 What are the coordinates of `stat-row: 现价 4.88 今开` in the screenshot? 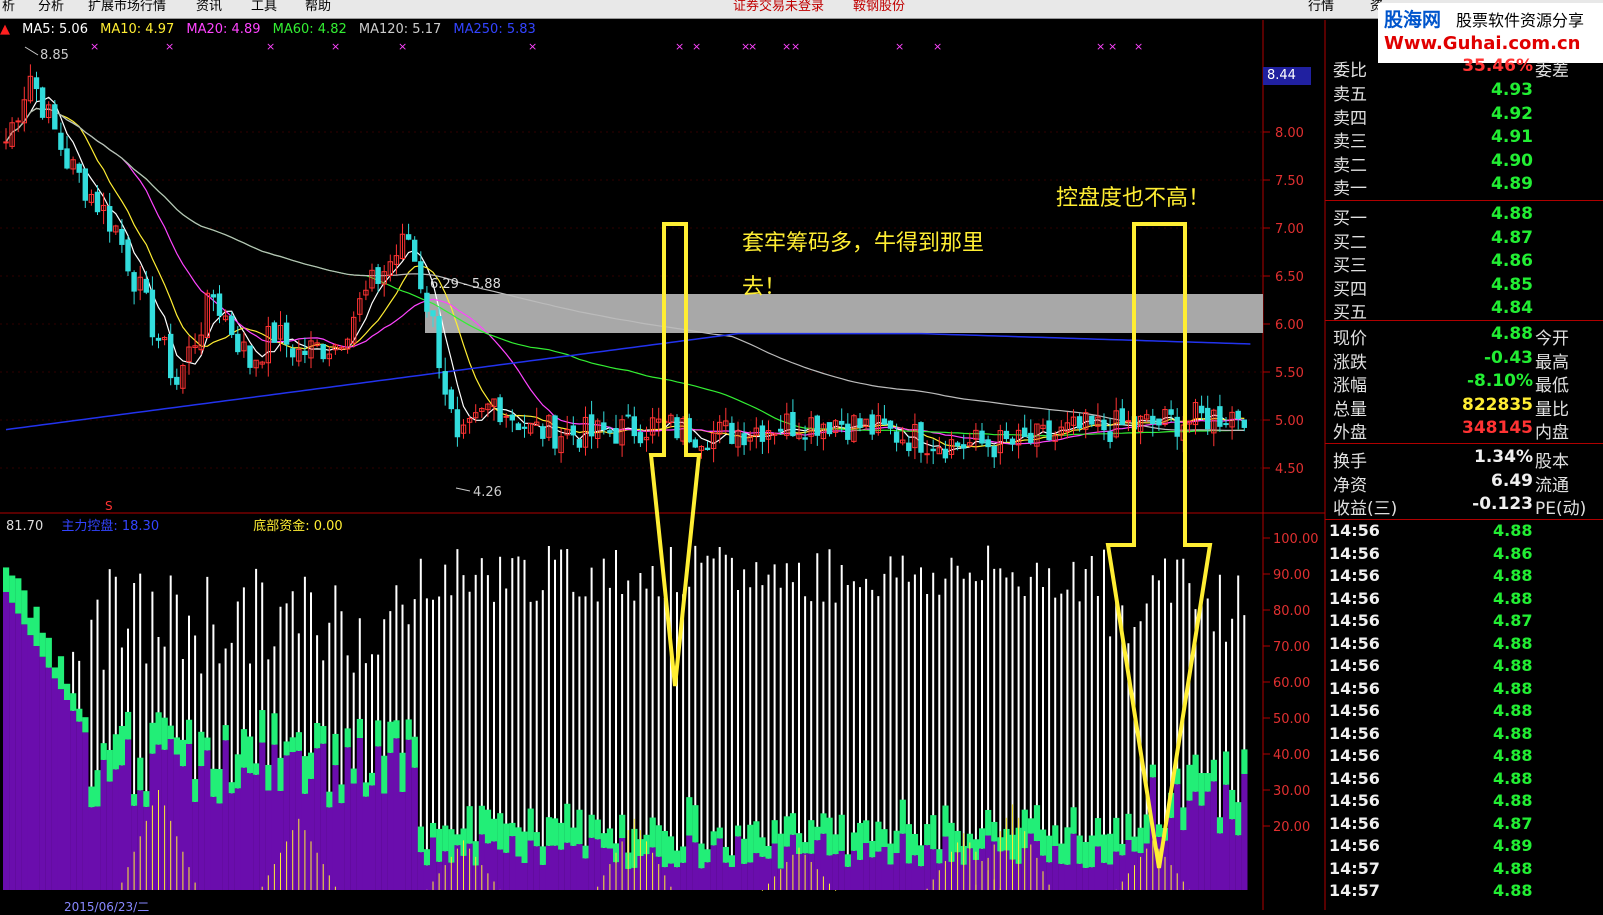 It's located at (1465, 336).